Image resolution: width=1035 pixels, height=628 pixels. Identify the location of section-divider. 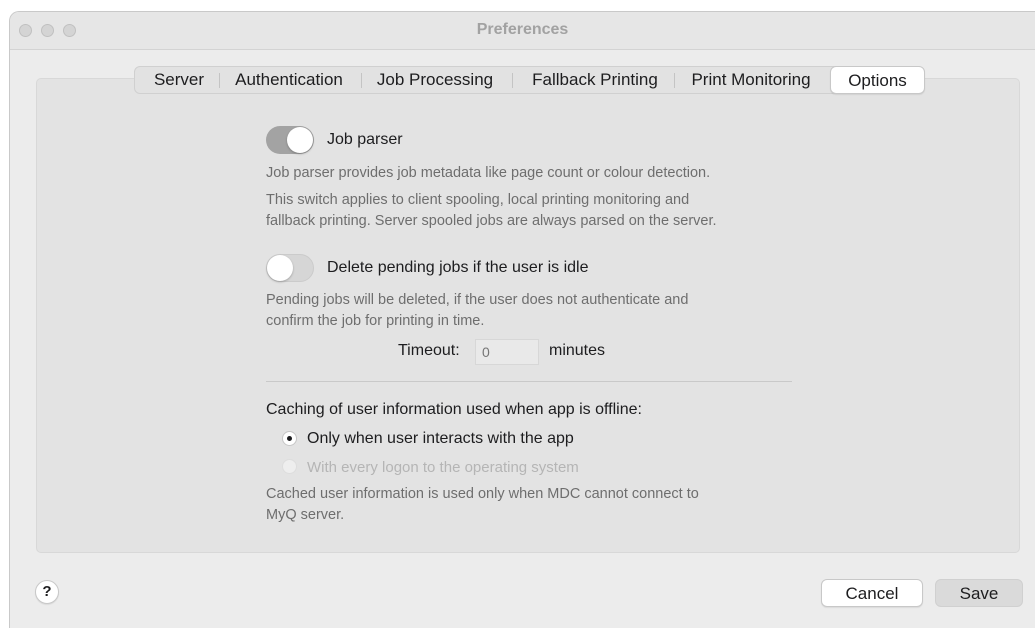
(529, 381).